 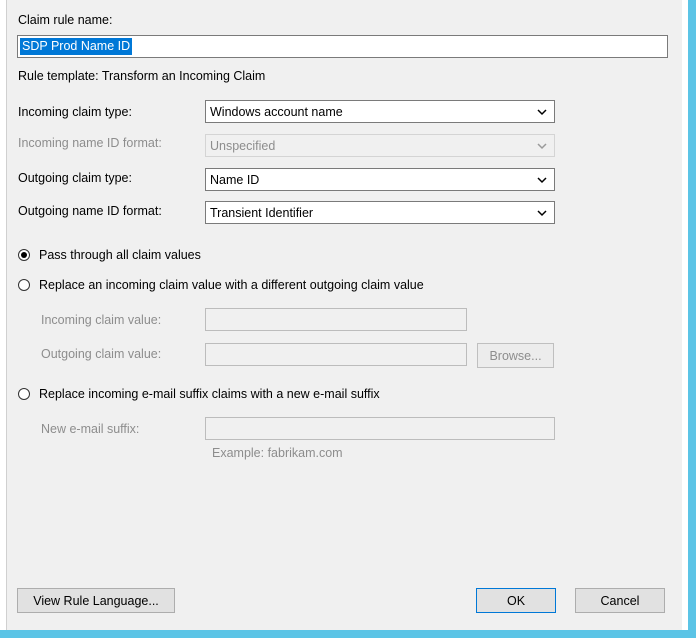 What do you see at coordinates (76, 46) in the screenshot?
I see `claim-rule-name-value: SDP Prod Name ID` at bounding box center [76, 46].